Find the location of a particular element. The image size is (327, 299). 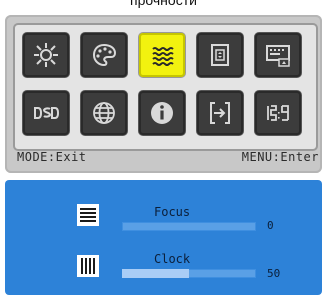

clock-slider-fill is located at coordinates (155, 273).